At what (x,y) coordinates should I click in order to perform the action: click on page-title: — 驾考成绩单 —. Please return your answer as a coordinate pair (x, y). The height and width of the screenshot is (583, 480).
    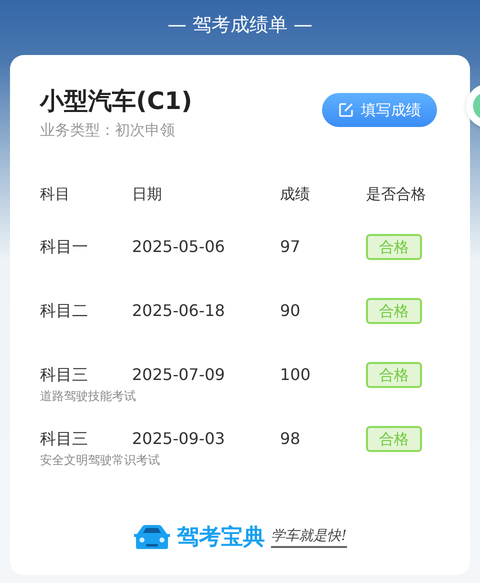
    Looking at the image, I should click on (240, 25).